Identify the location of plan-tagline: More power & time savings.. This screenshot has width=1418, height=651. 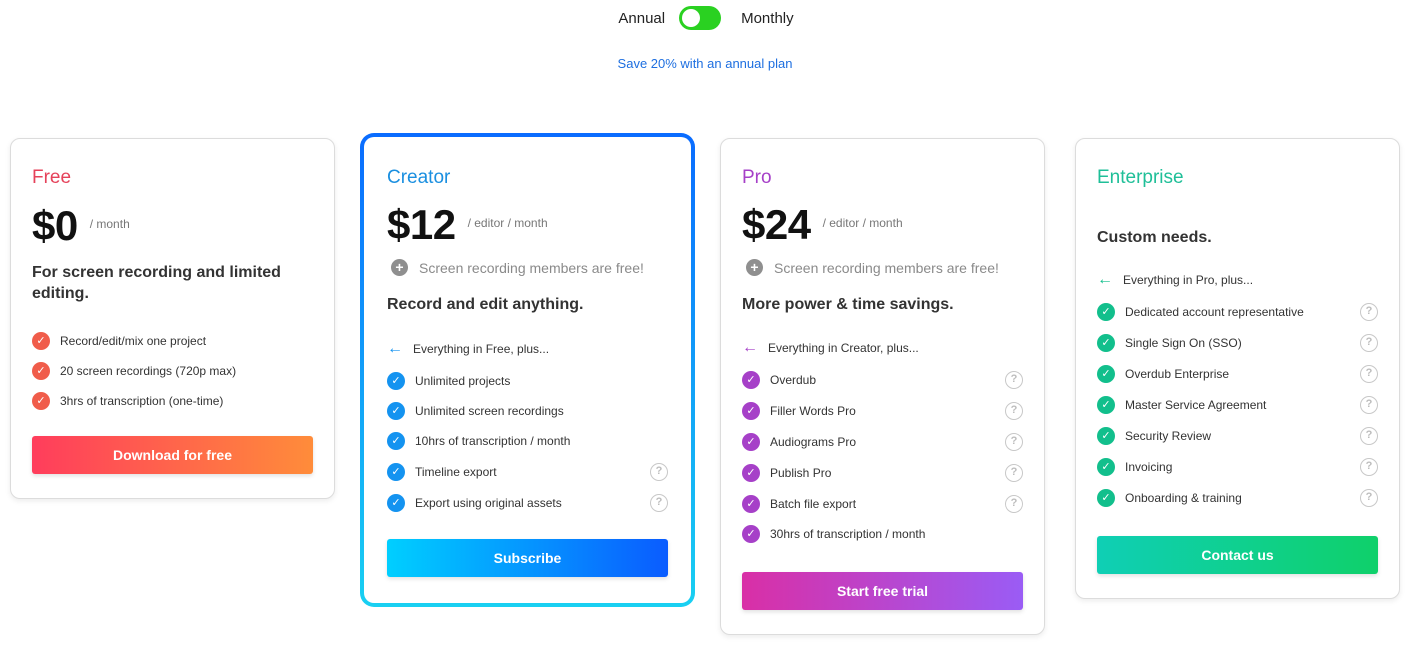
(848, 304).